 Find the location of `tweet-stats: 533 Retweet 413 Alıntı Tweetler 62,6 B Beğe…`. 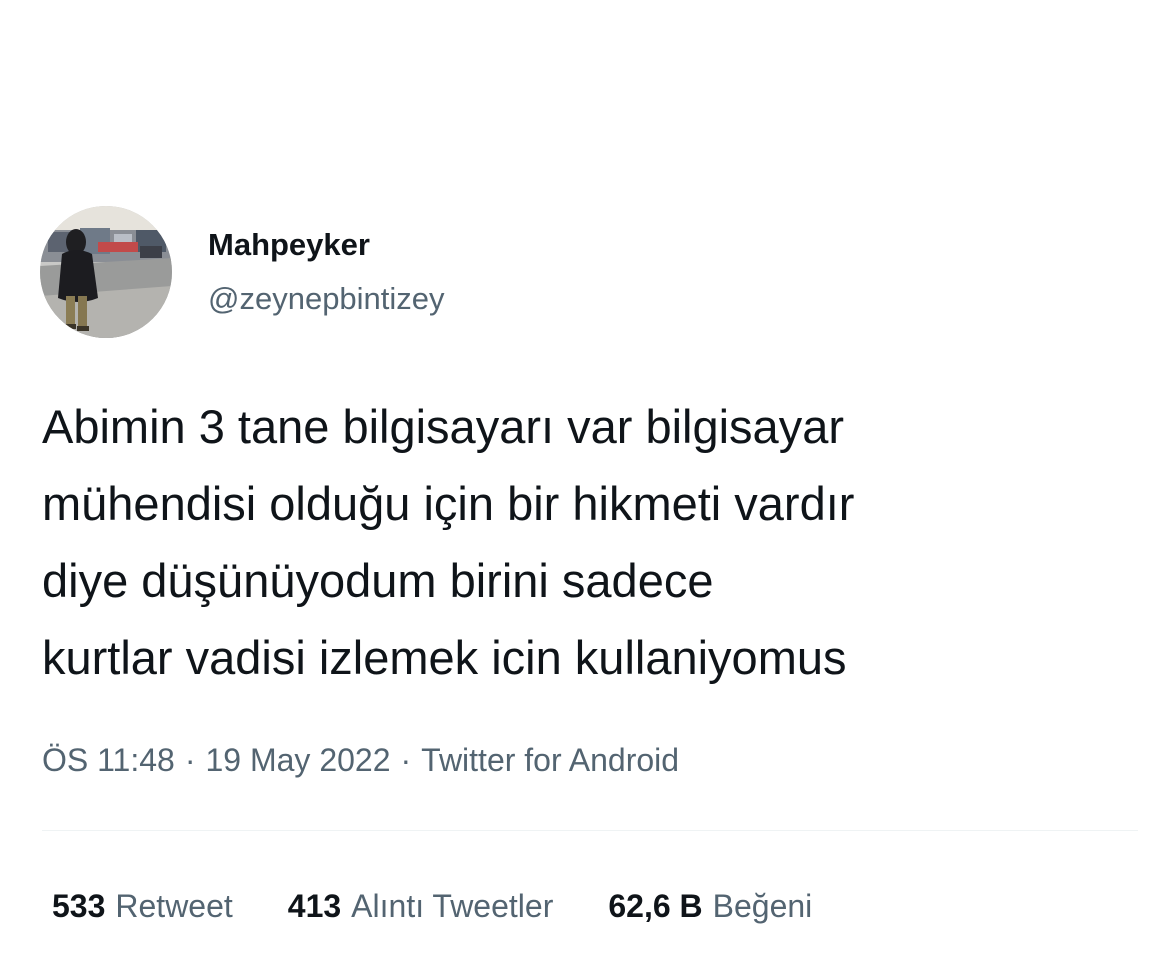

tweet-stats: 533 Retweet 413 Alıntı Tweetler 62,6 B Beğe… is located at coordinates (459, 906).